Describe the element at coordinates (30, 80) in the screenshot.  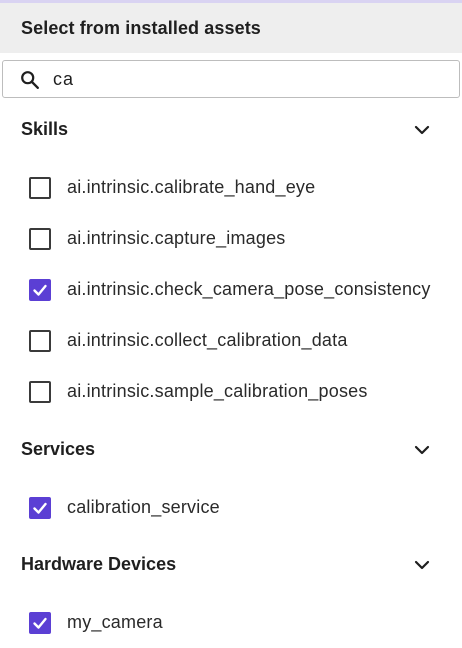
I see `search-icon` at that location.